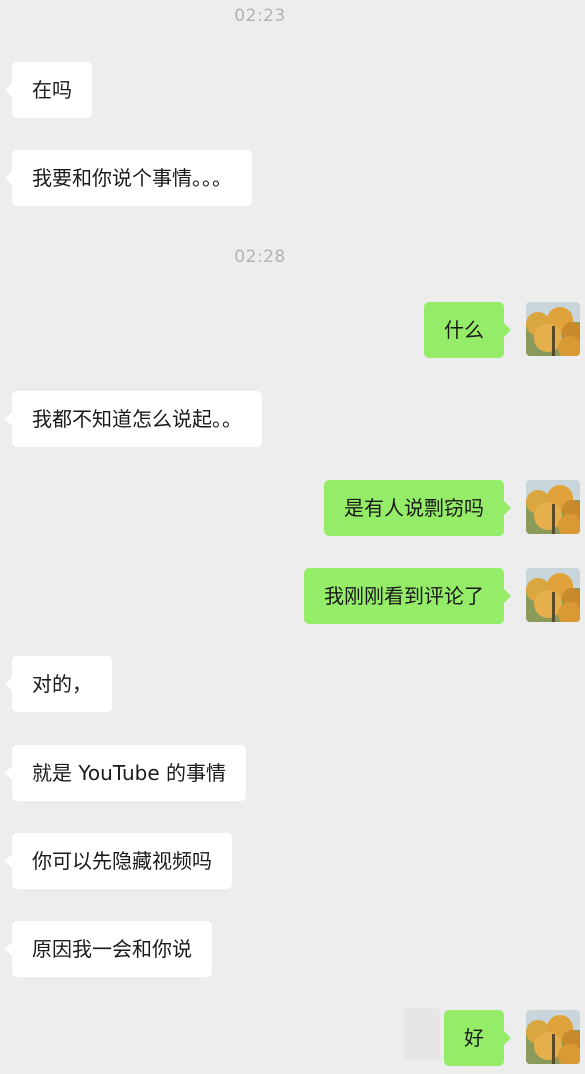 This screenshot has width=585, height=1074. Describe the element at coordinates (108, 949) in the screenshot. I see `message-bubble-incoming: 原因我一会和你说` at that location.